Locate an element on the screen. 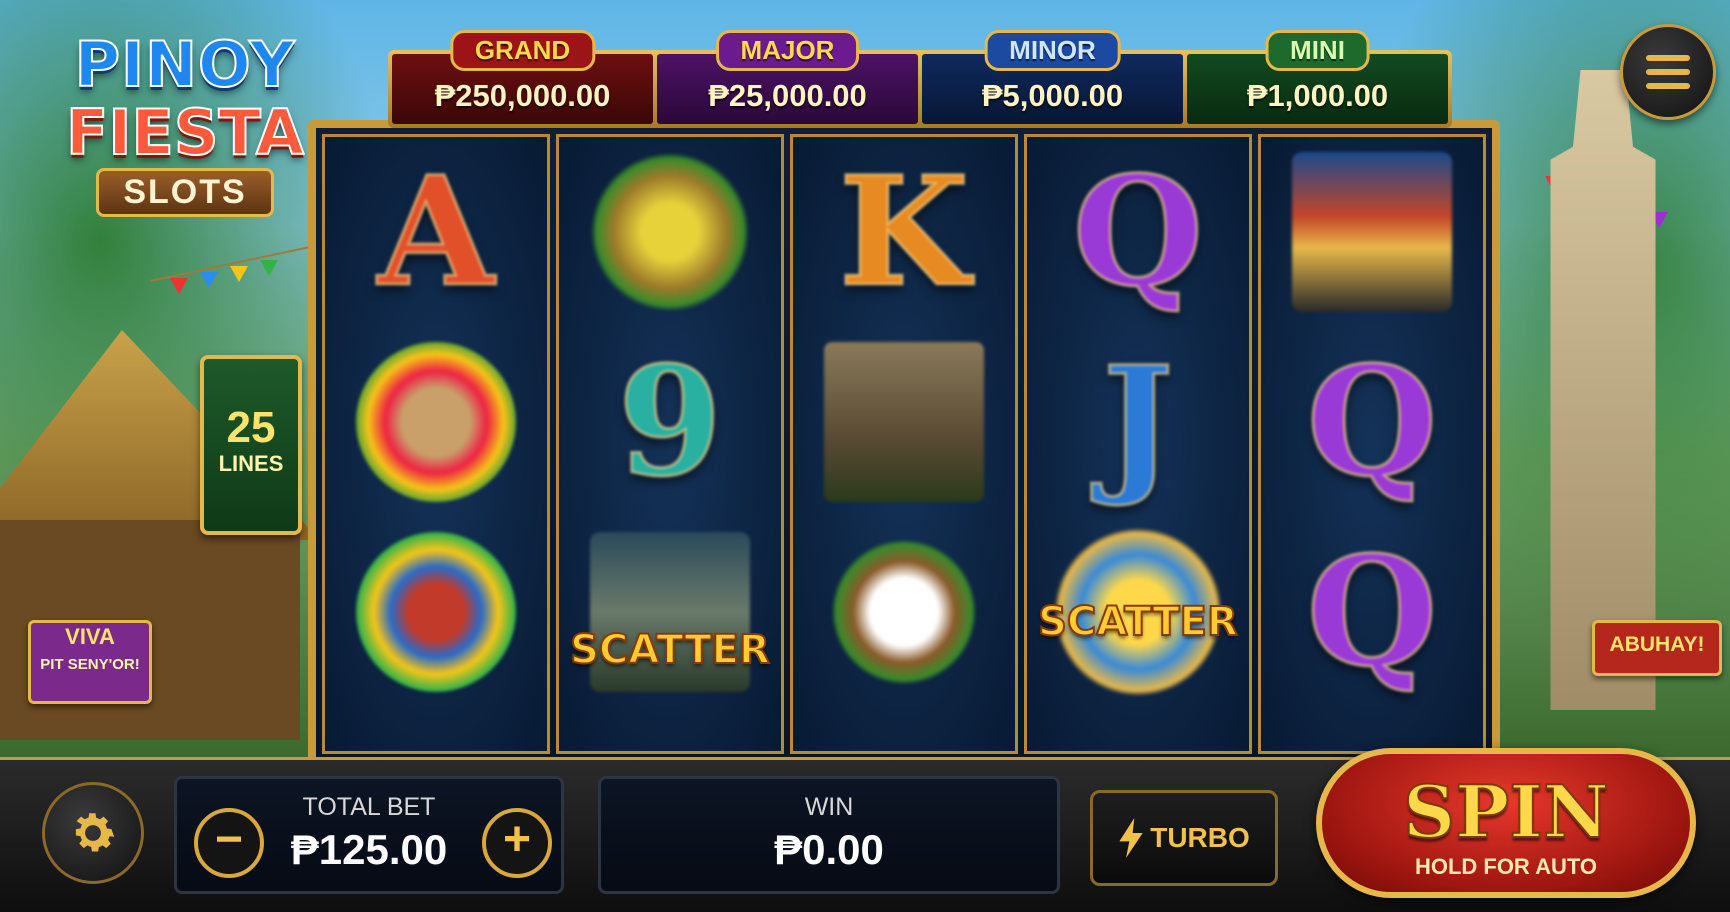  jeepney-mask-icon is located at coordinates (436, 612).